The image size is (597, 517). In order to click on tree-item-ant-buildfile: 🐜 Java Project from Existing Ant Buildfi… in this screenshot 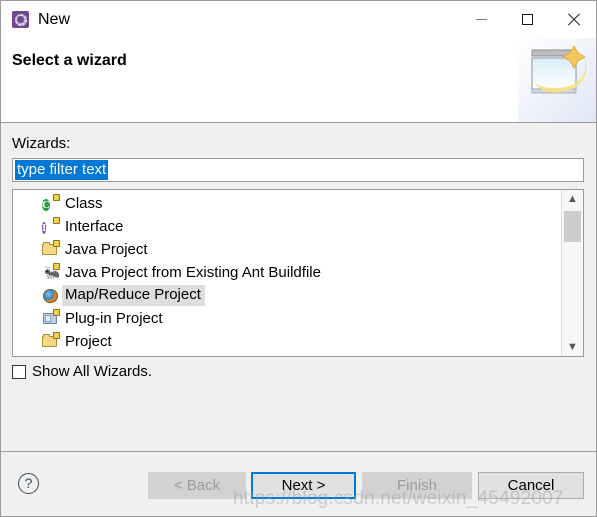, I will do `click(287, 272)`.